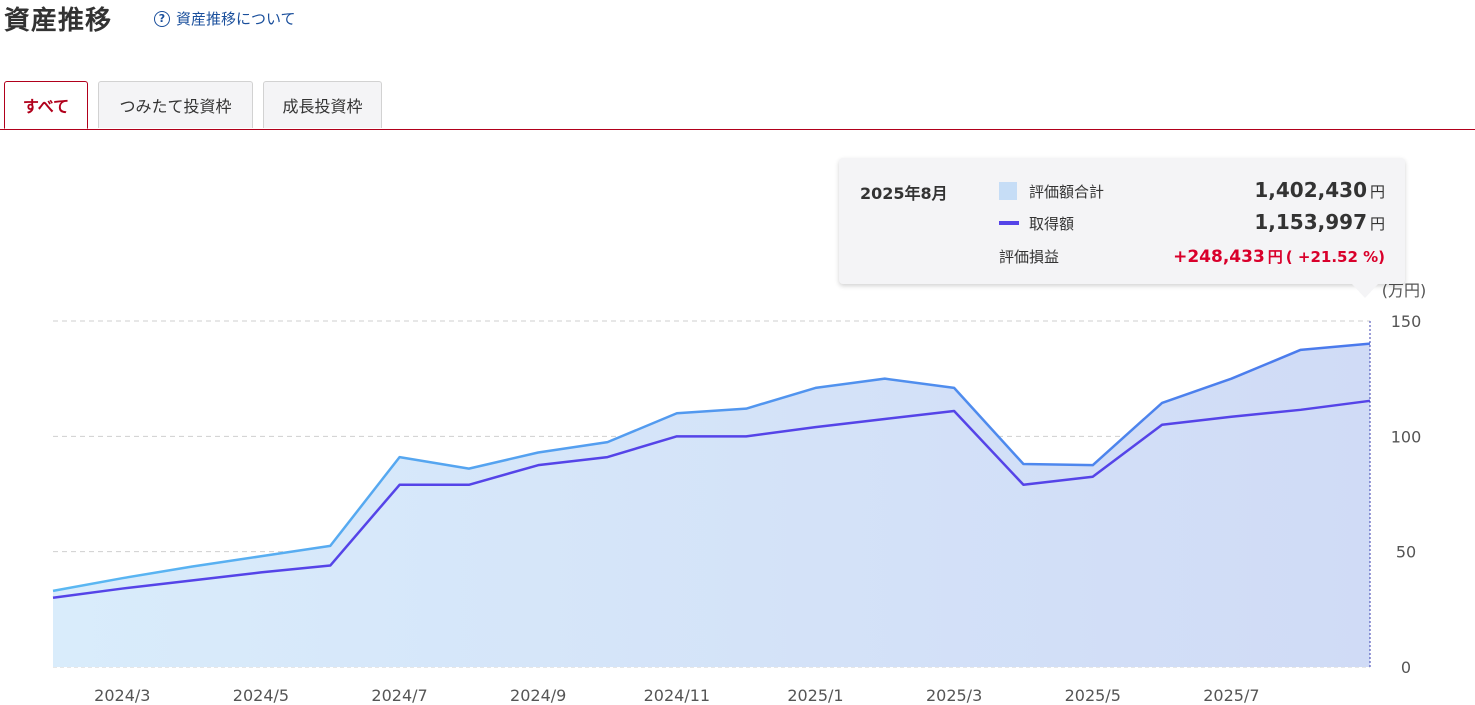 The width and height of the screenshot is (1475, 705). Describe the element at coordinates (954, 695) in the screenshot. I see `x-tick-label: 2025/3` at that location.